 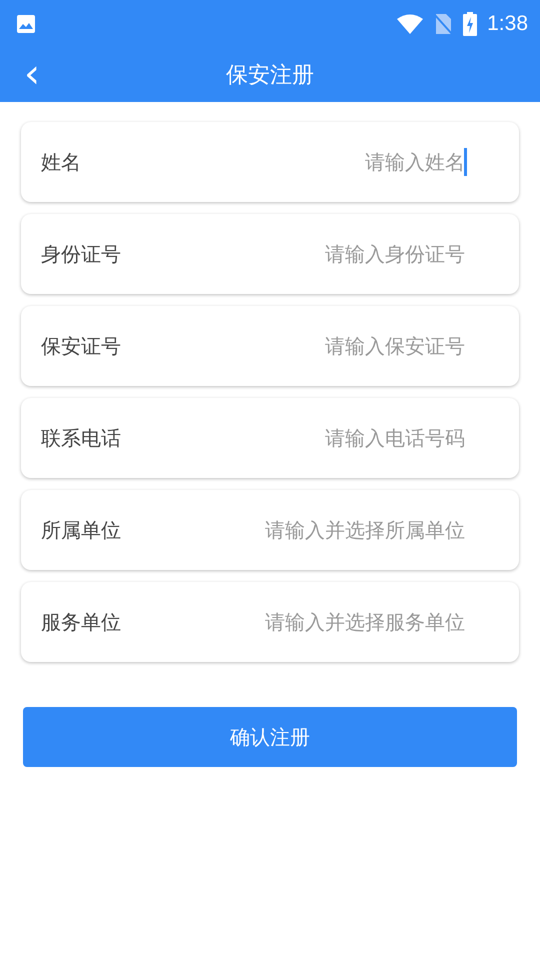 What do you see at coordinates (273, 162) in the screenshot?
I see `input-field: 请输入姓名` at bounding box center [273, 162].